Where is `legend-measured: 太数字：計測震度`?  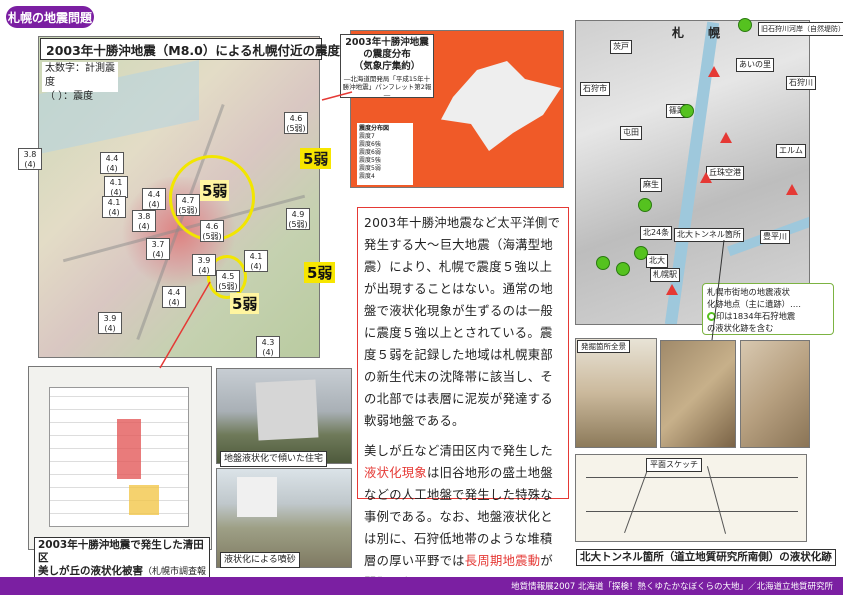
legend-measured: 太数字：計測震度 is located at coordinates (80, 75).